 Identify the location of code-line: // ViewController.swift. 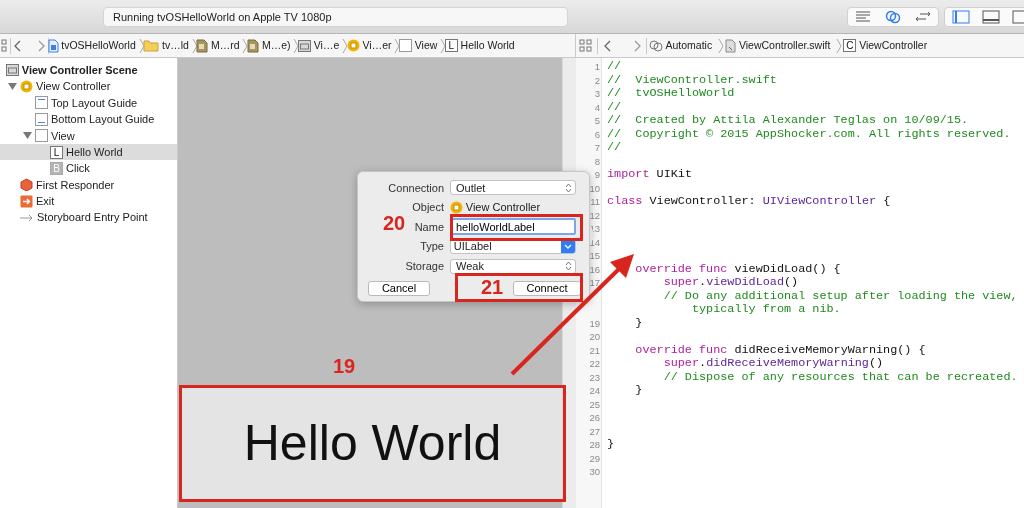
(692, 80).